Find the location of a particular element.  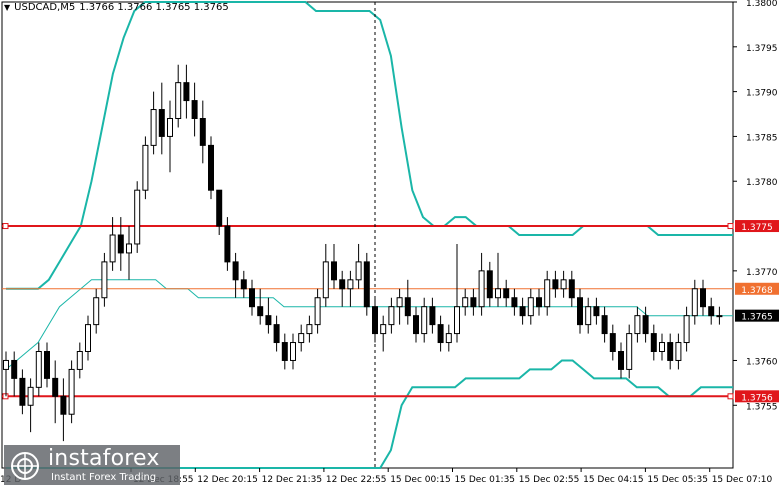

ohlc-readout: 1.3766 1.3766 1.3765 1.3765 is located at coordinates (154, 7).